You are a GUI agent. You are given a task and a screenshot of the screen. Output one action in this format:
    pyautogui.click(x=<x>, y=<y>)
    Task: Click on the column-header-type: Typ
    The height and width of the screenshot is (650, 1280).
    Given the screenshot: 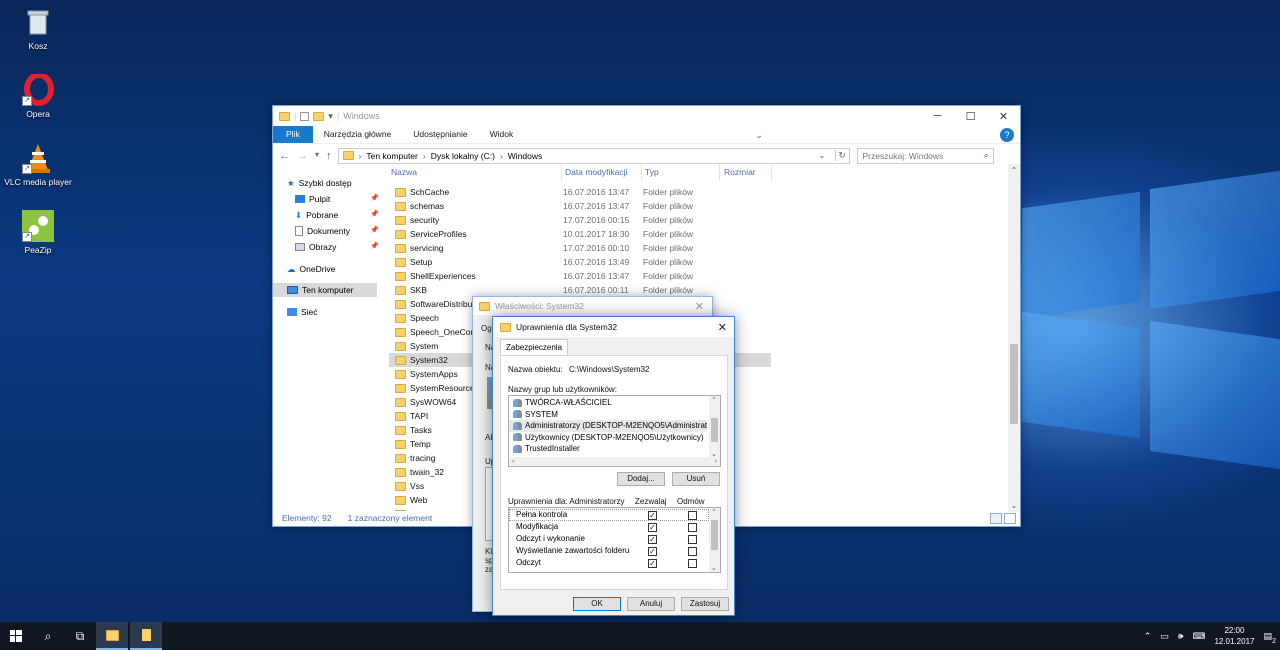 What is the action you would take?
    pyautogui.click(x=652, y=174)
    